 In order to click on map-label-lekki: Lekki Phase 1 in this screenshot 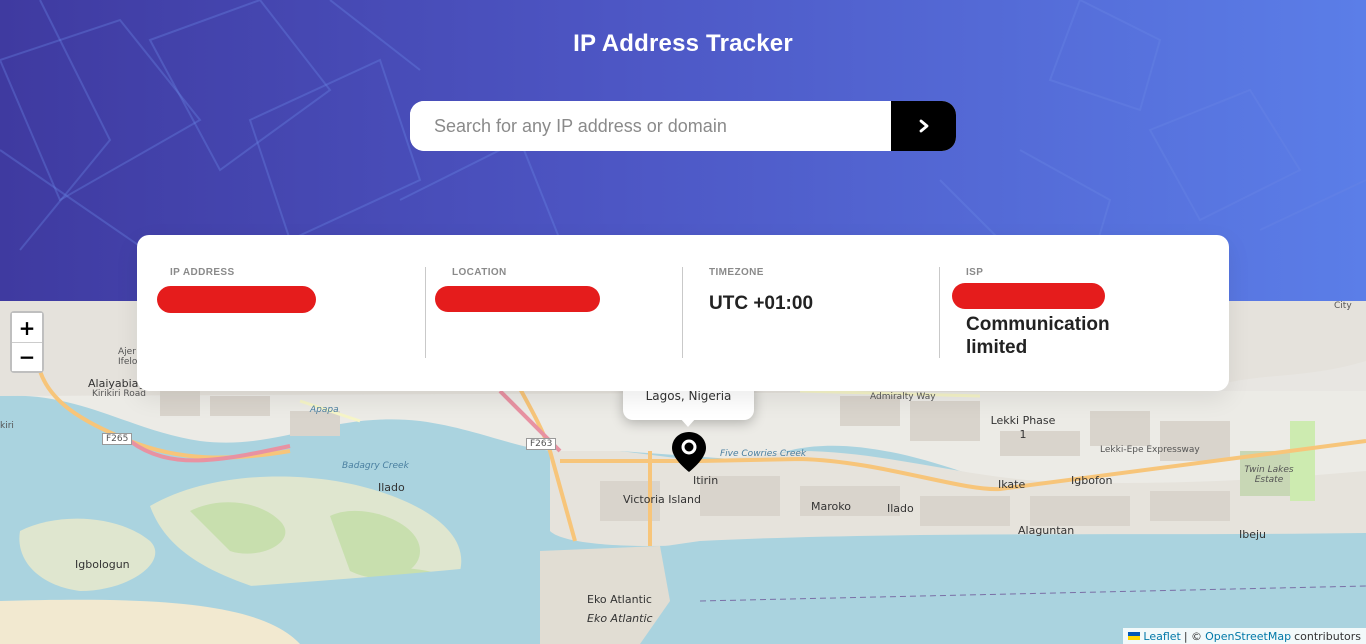, I will do `click(1023, 427)`.